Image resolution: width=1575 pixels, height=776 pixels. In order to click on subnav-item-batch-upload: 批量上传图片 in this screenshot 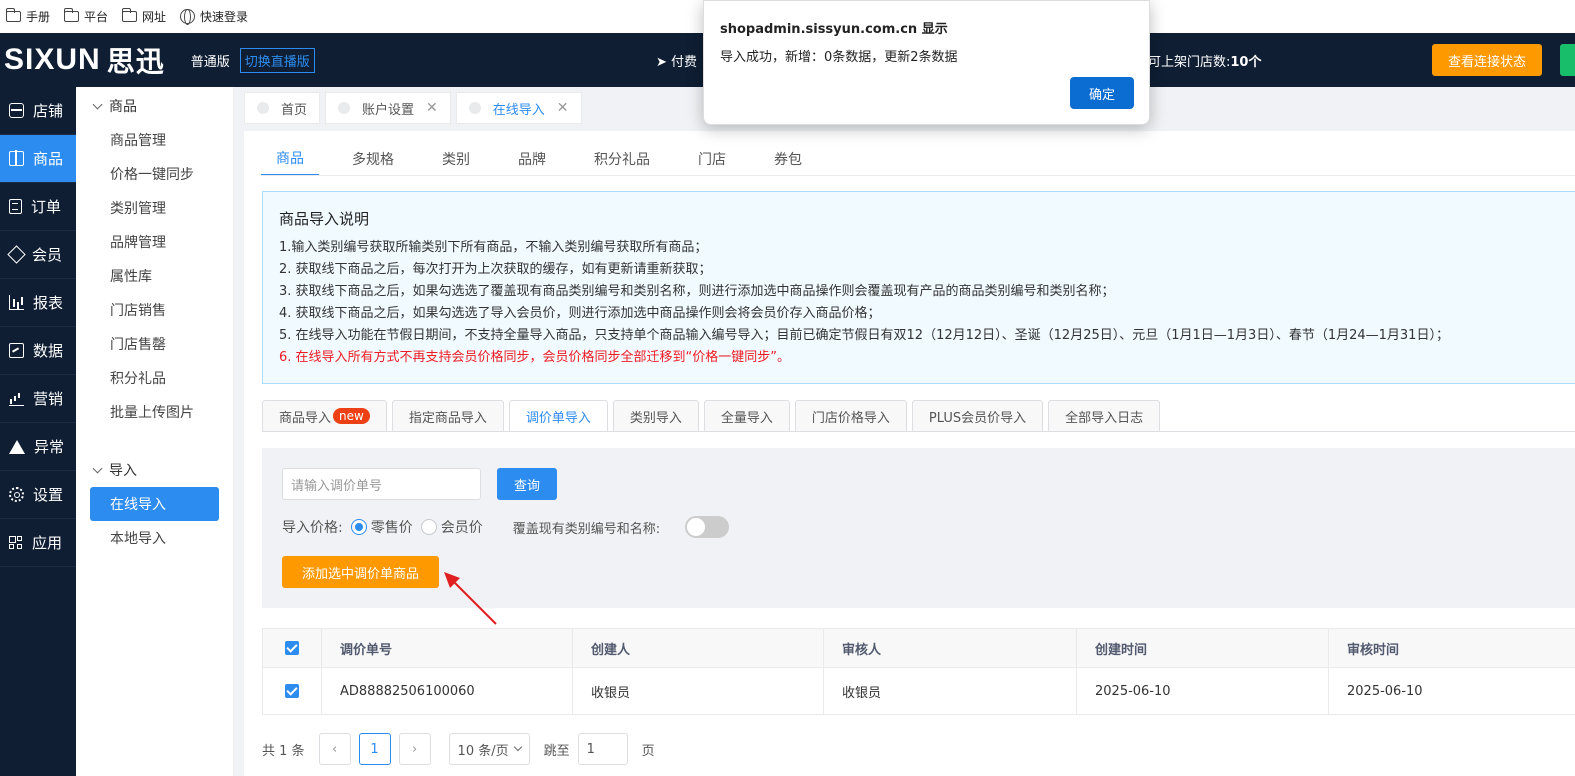, I will do `click(154, 412)`.